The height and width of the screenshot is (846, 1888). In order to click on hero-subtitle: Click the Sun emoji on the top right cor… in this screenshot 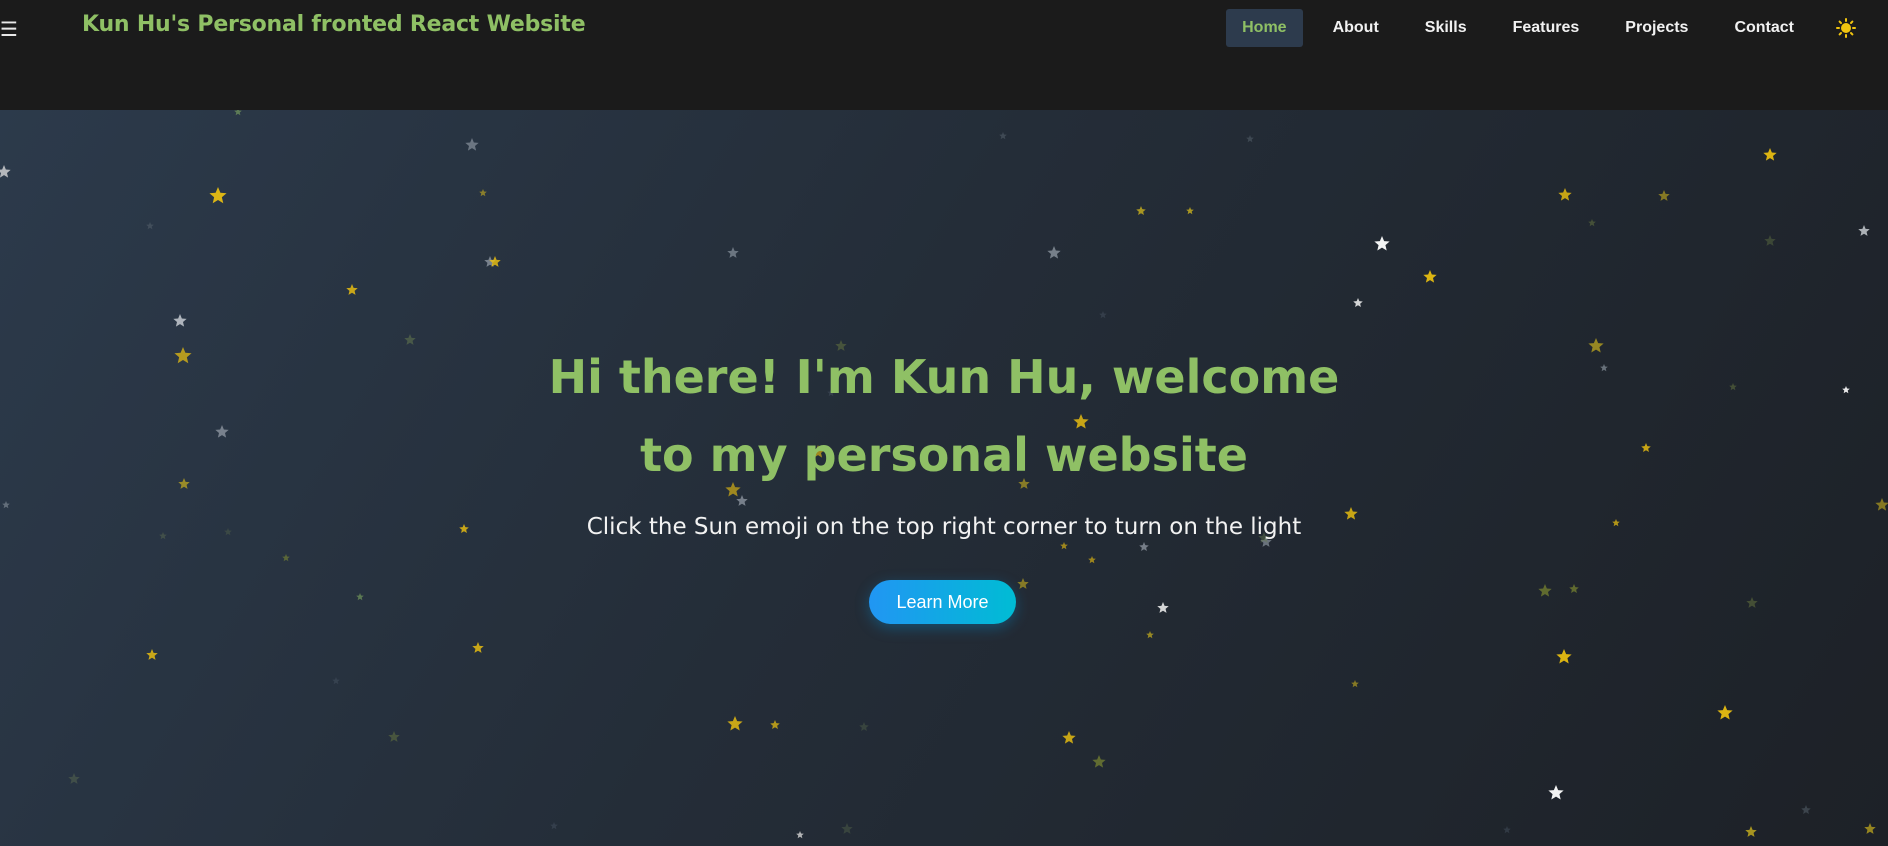, I will do `click(944, 527)`.